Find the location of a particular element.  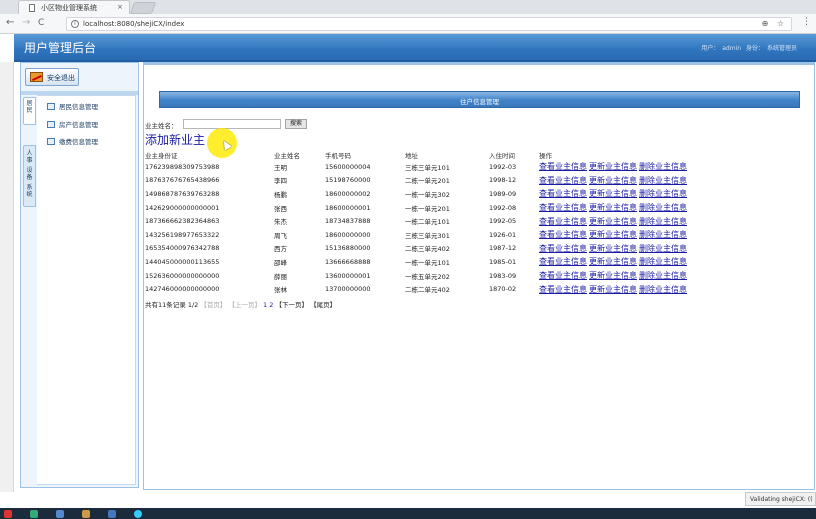

search-button: 搜索 is located at coordinates (296, 124).